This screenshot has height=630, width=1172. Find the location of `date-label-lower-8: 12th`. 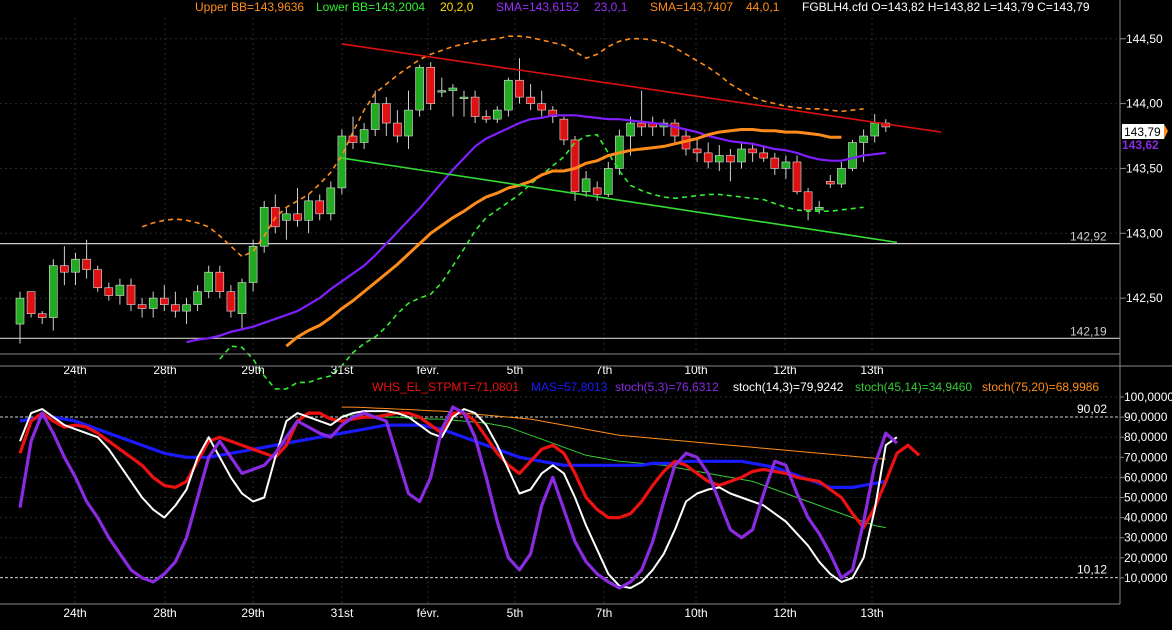

date-label-lower-8: 12th is located at coordinates (784, 613).